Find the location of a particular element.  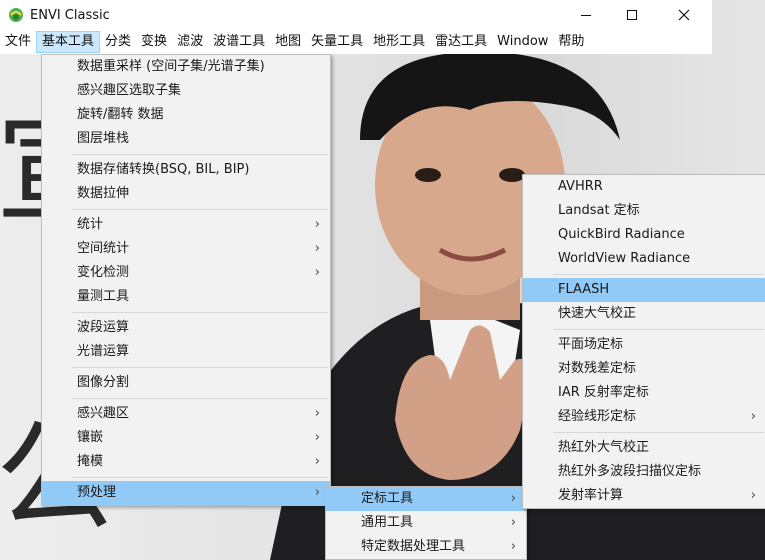

menu-item-label: 统计 is located at coordinates (90, 224).